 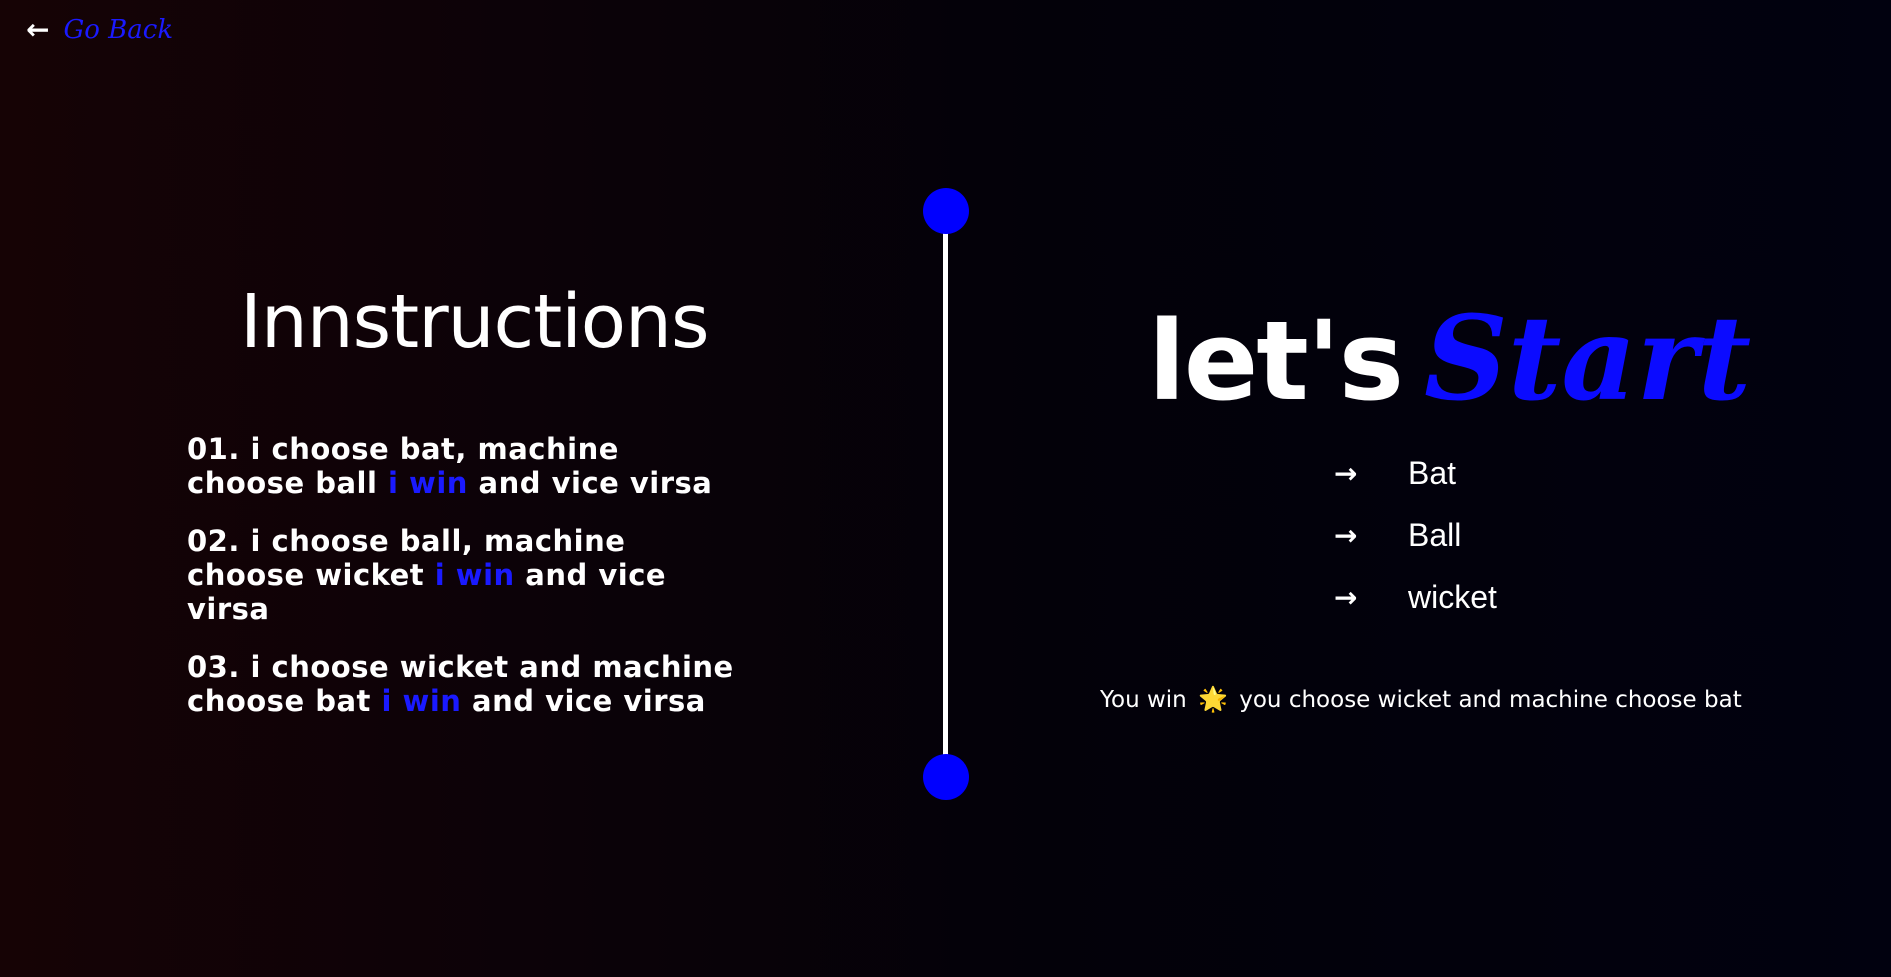 What do you see at coordinates (1432, 473) in the screenshot?
I see `option-label: Bat` at bounding box center [1432, 473].